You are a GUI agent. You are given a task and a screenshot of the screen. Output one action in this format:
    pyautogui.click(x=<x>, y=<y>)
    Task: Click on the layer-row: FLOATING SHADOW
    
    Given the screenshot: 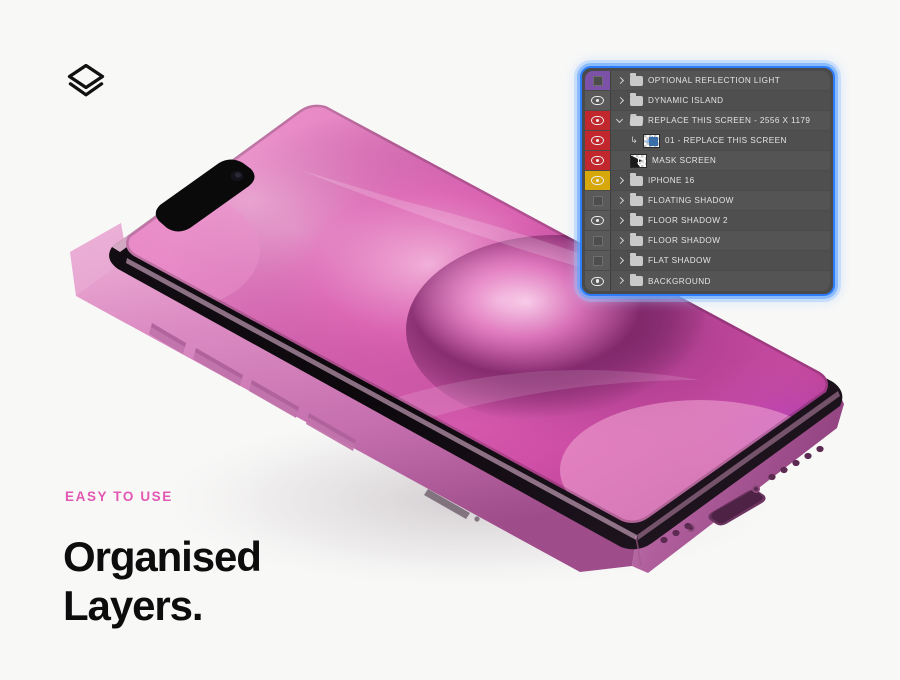 What is the action you would take?
    pyautogui.click(x=707, y=201)
    